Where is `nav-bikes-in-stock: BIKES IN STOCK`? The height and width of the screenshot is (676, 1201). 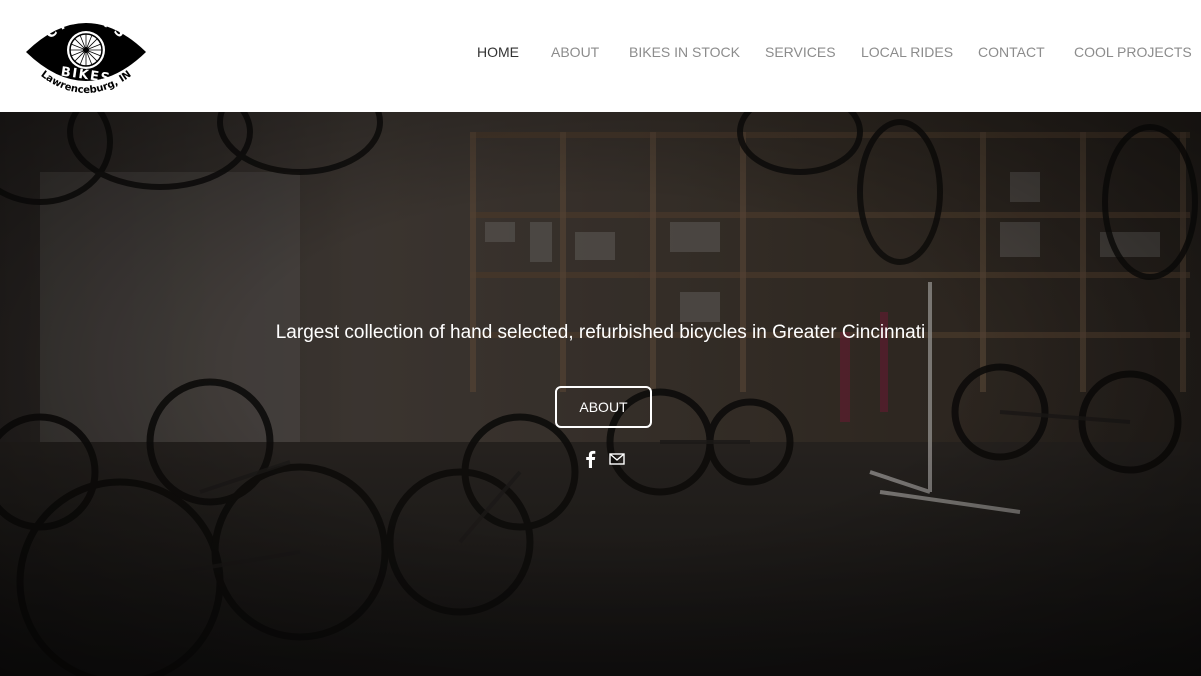
nav-bikes-in-stock: BIKES IN STOCK is located at coordinates (684, 52).